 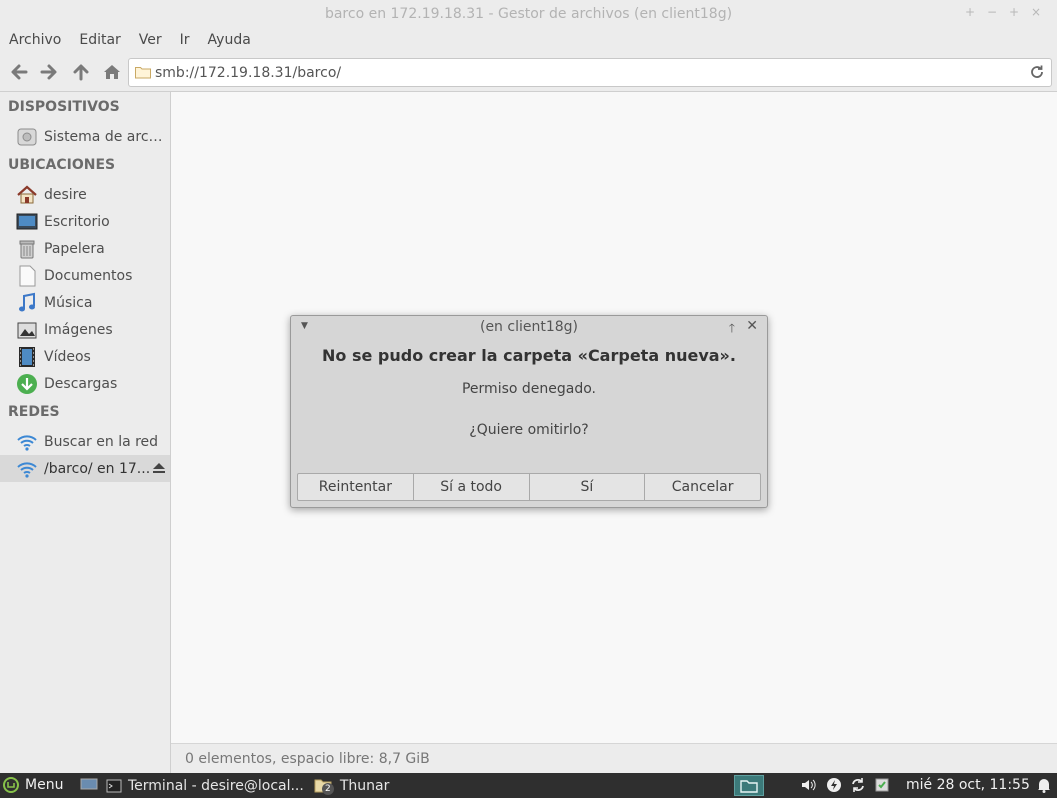 I want to click on system-tray, so click(x=845, y=785).